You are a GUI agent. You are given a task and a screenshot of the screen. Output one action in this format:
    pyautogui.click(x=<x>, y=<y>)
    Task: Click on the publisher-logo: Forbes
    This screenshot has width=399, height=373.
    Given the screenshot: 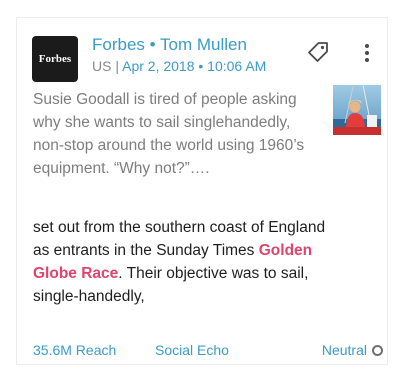 What is the action you would take?
    pyautogui.click(x=55, y=59)
    